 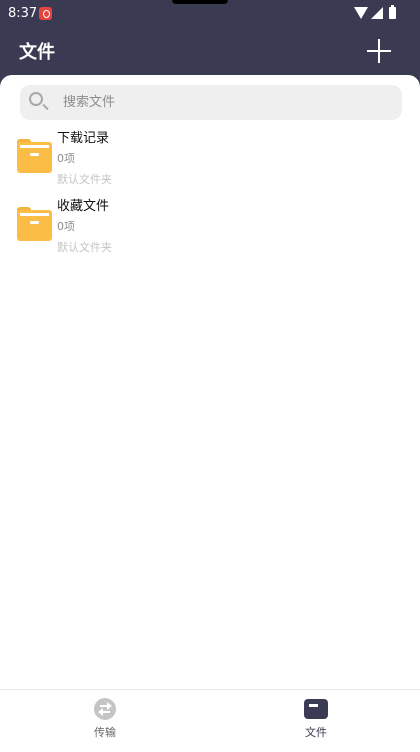 I want to click on notification-app-icon, so click(x=45, y=13).